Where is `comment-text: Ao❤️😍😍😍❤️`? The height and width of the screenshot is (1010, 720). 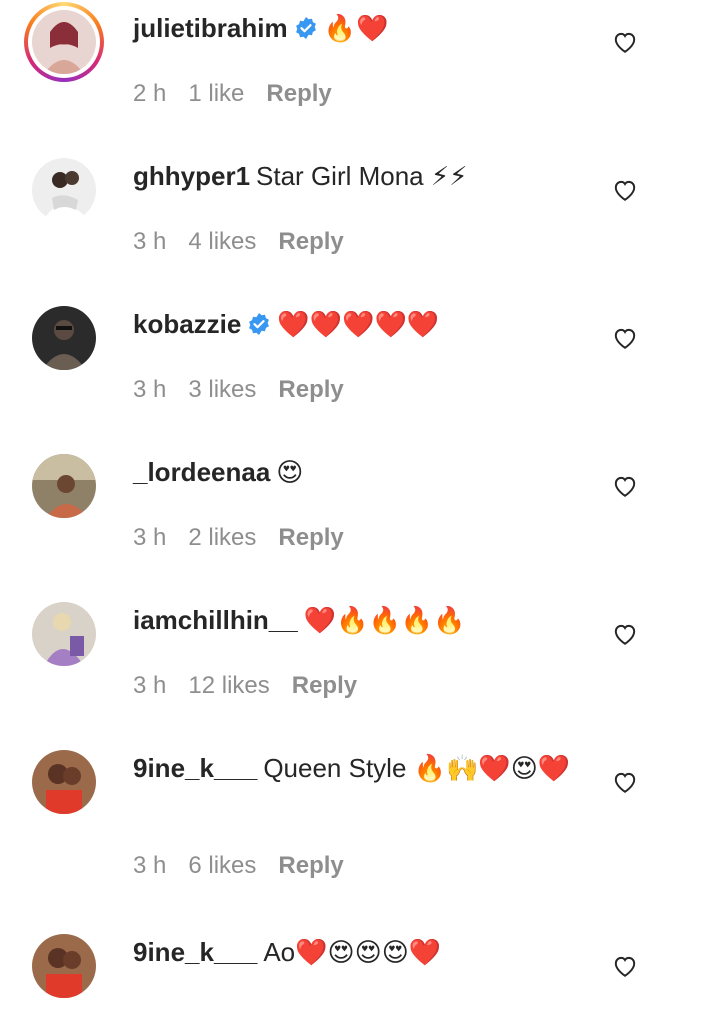 comment-text: Ao❤️😍😍😍❤️ is located at coordinates (352, 952).